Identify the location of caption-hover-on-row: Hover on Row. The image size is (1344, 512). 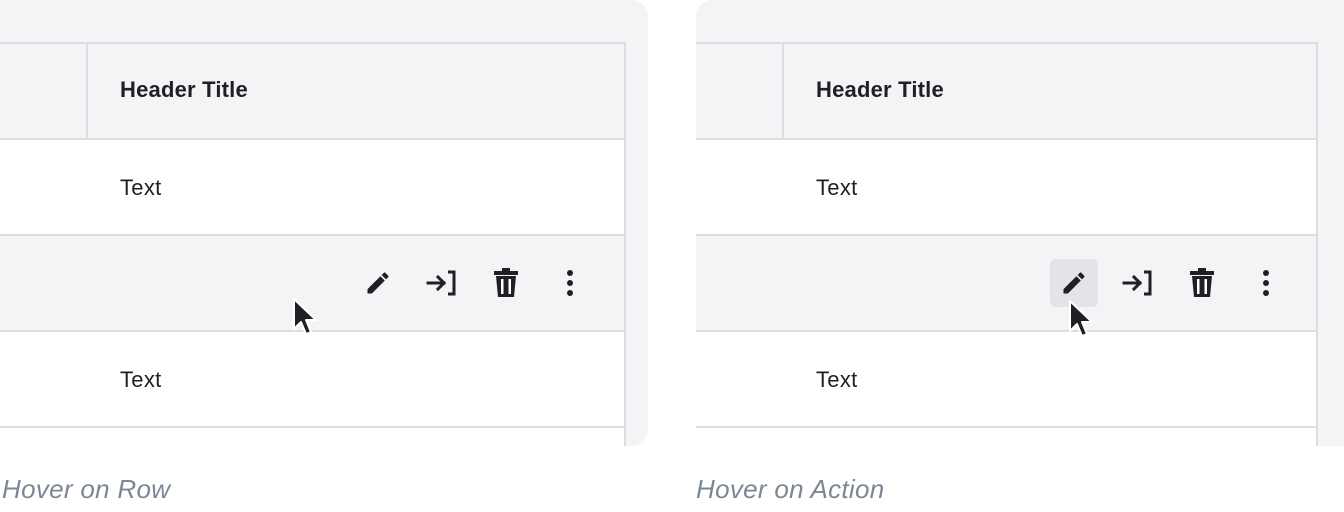
(86, 489).